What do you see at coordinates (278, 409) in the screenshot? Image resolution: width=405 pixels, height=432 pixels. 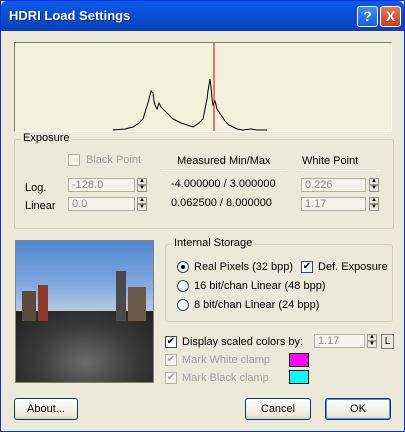 I see `cancel-button: Cancel` at bounding box center [278, 409].